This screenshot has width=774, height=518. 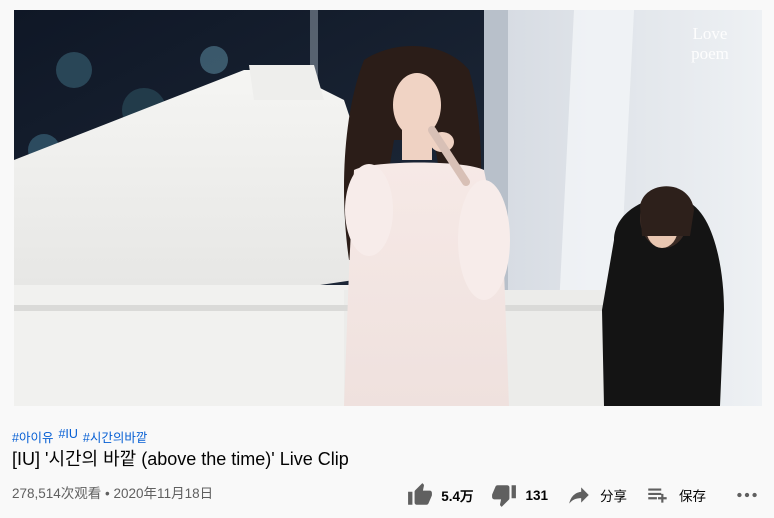 What do you see at coordinates (440, 495) in the screenshot?
I see `like-button: 5.4万` at bounding box center [440, 495].